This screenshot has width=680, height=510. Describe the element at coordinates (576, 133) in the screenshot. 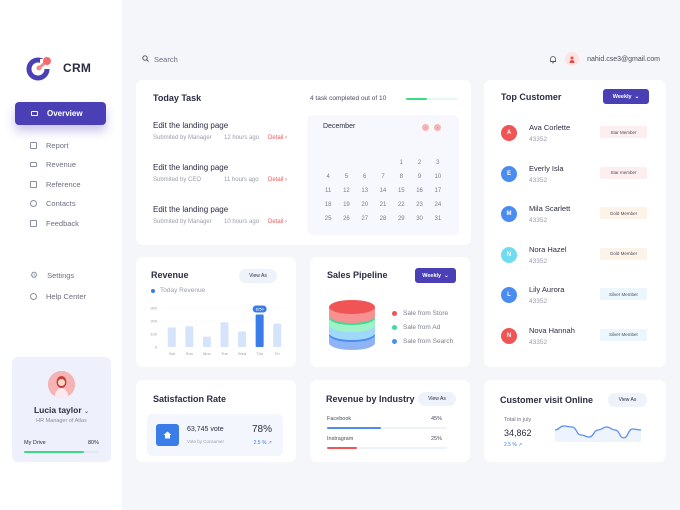

I see `customer-row: A Ava Corlette 43352 Star Member` at that location.